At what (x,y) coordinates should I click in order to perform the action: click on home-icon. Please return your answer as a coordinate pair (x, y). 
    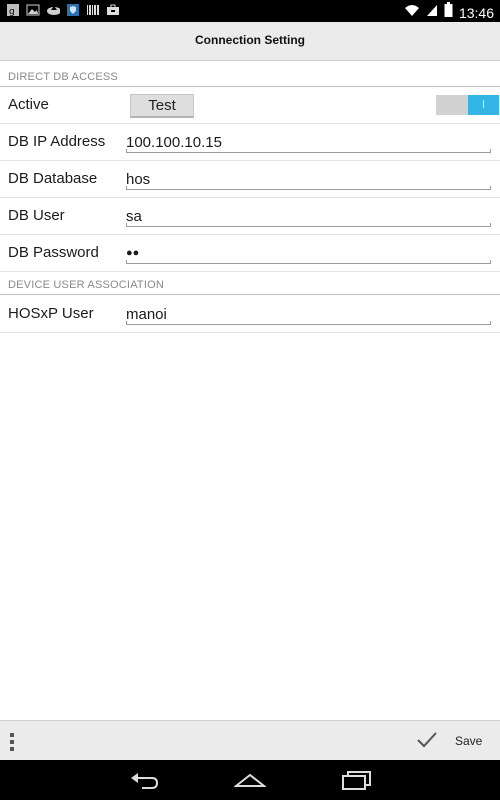
    Looking at the image, I should click on (250, 782).